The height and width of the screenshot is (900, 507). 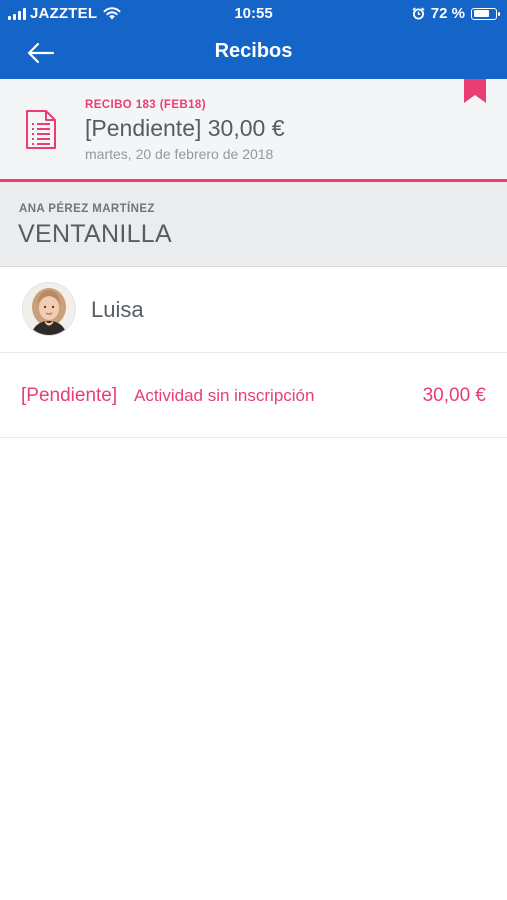 I want to click on nav-bar: Recibos, so click(x=253, y=53).